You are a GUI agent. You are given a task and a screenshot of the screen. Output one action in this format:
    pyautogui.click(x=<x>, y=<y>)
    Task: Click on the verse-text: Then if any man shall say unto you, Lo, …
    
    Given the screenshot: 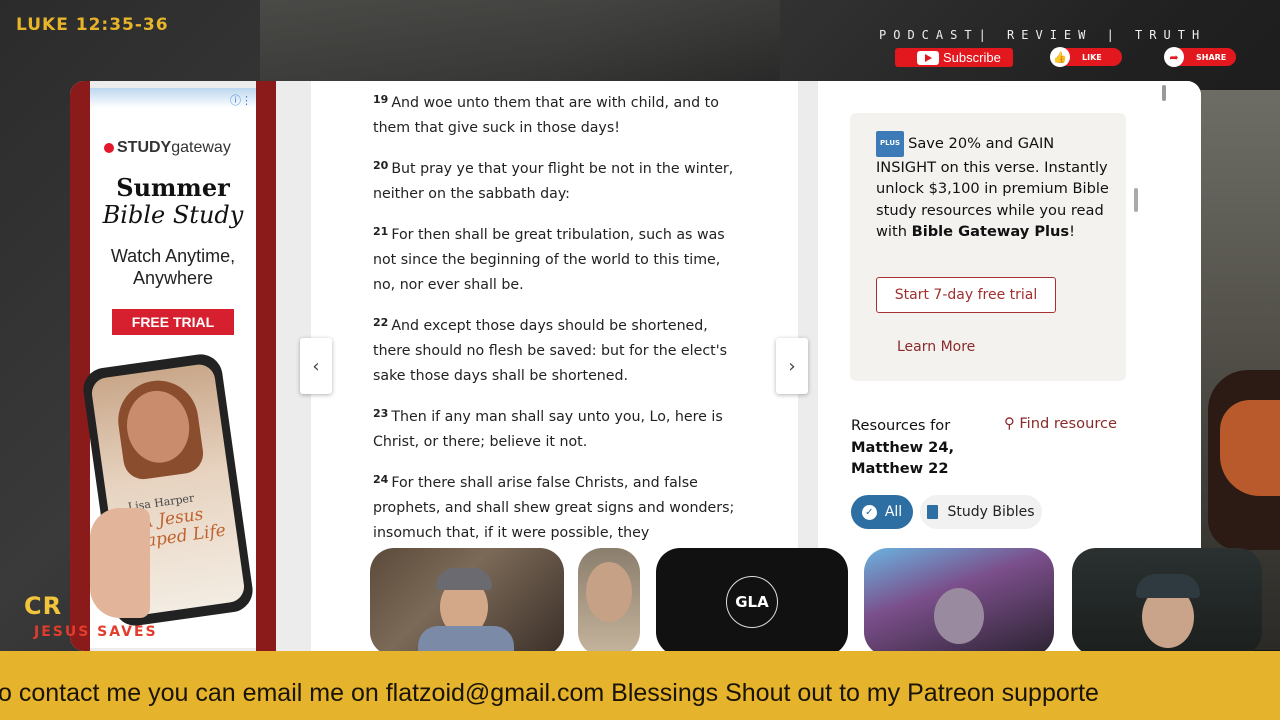 What is the action you would take?
    pyautogui.click(x=548, y=429)
    